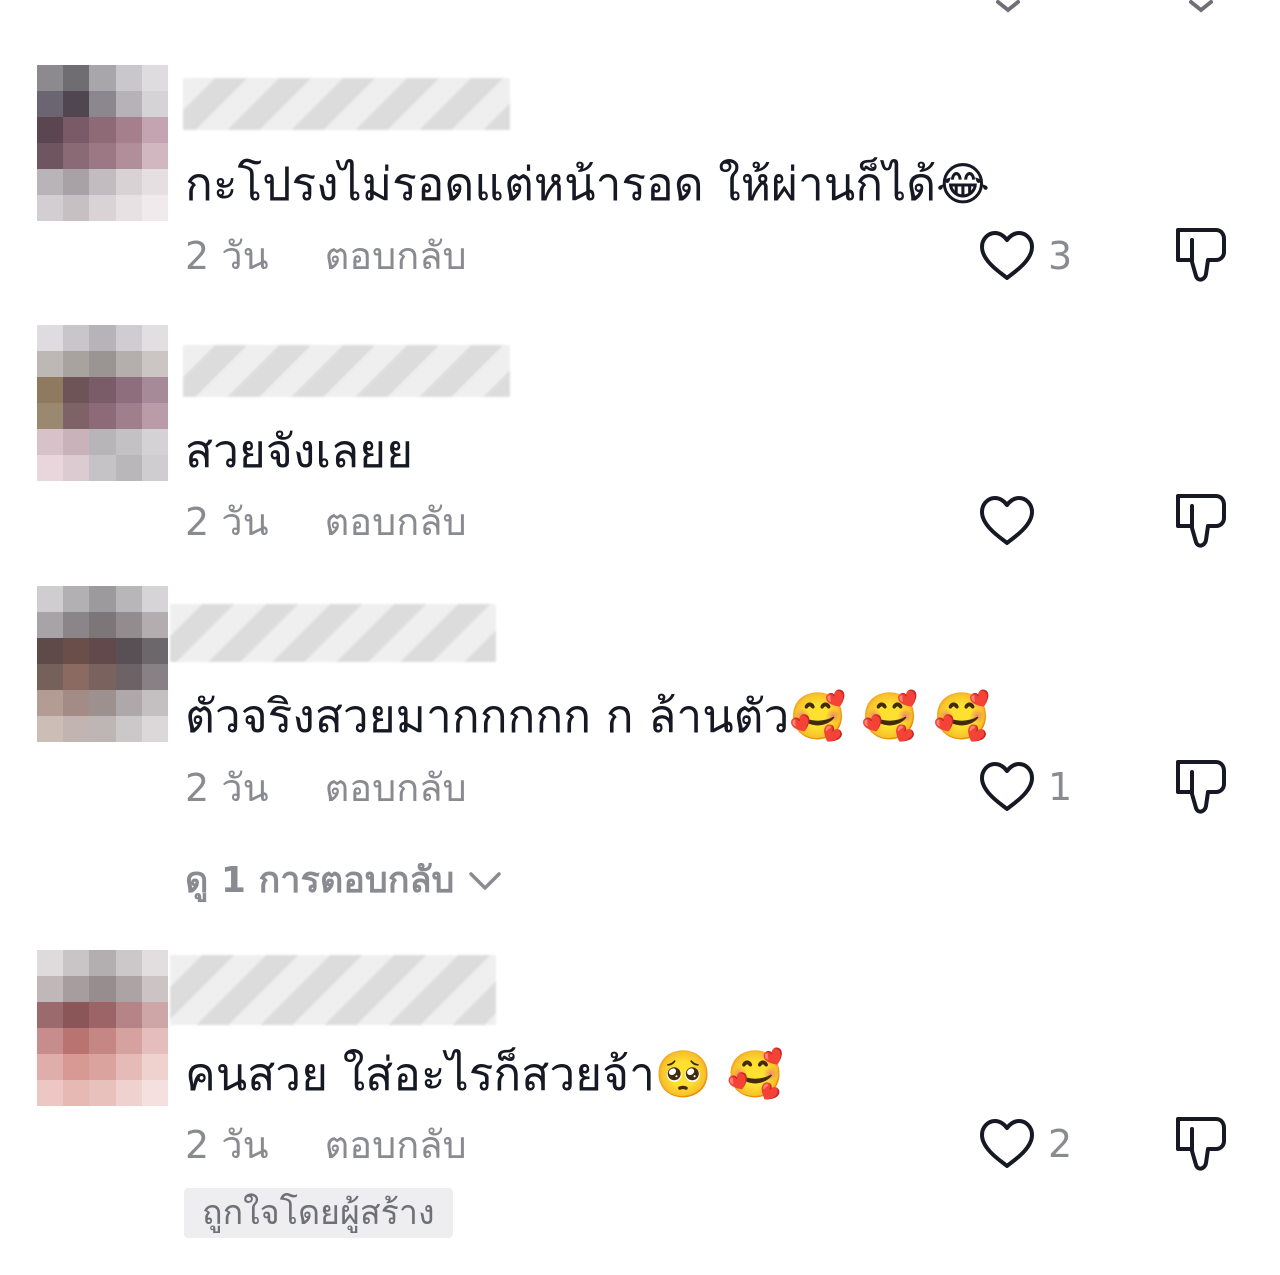 Image resolution: width=1280 pixels, height=1275 pixels. I want to click on like-count: 2, so click(1060, 1144).